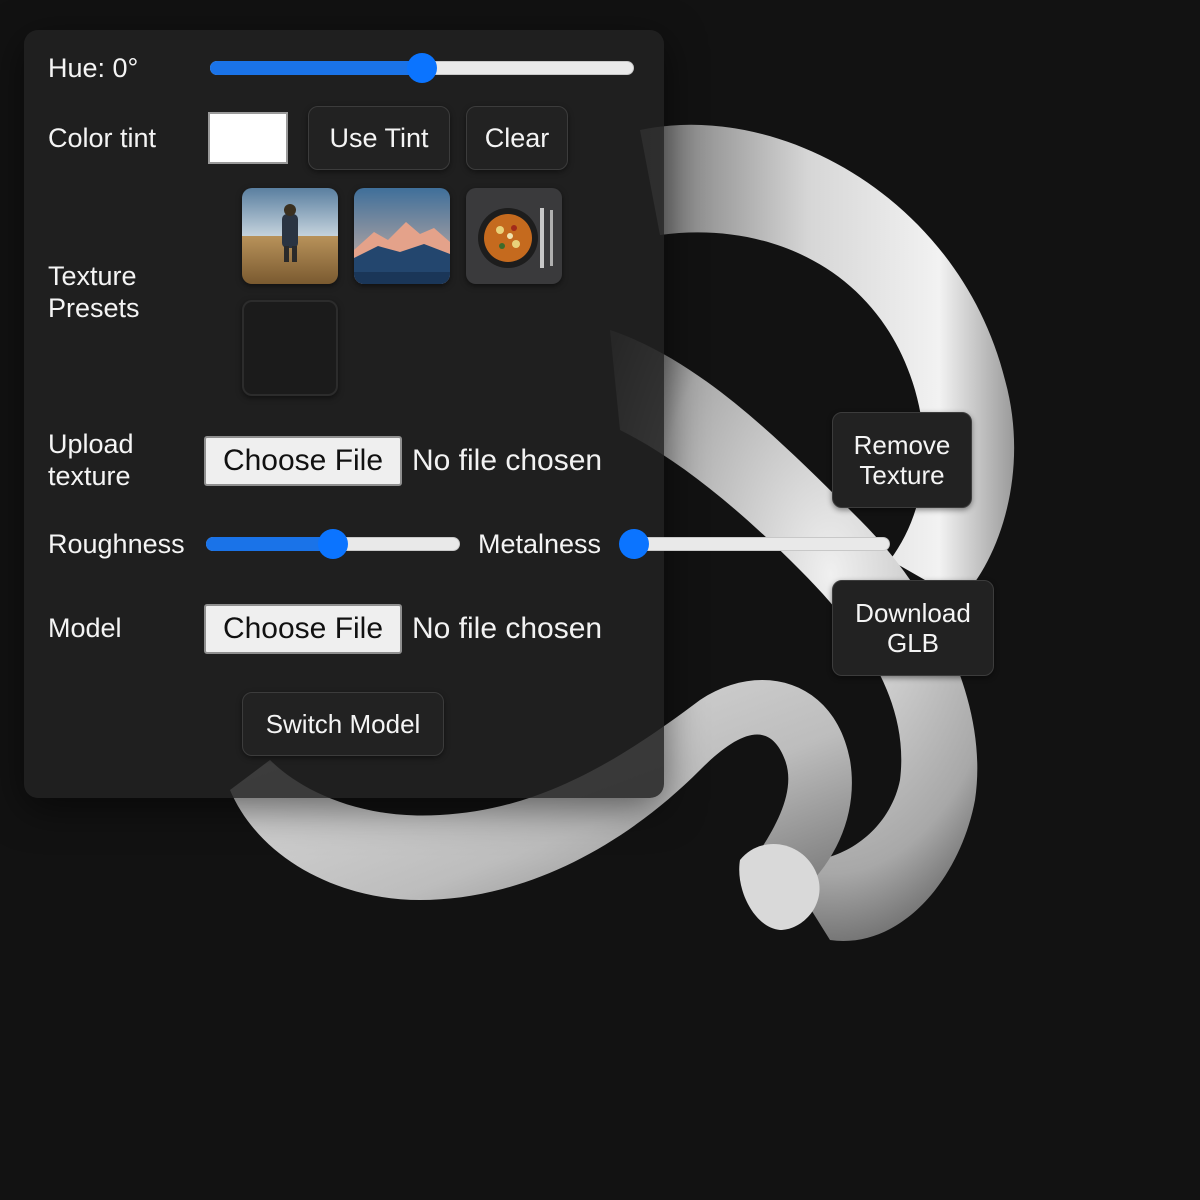 This screenshot has width=1200, height=1200. I want to click on texture-preset-empty, so click(290, 348).